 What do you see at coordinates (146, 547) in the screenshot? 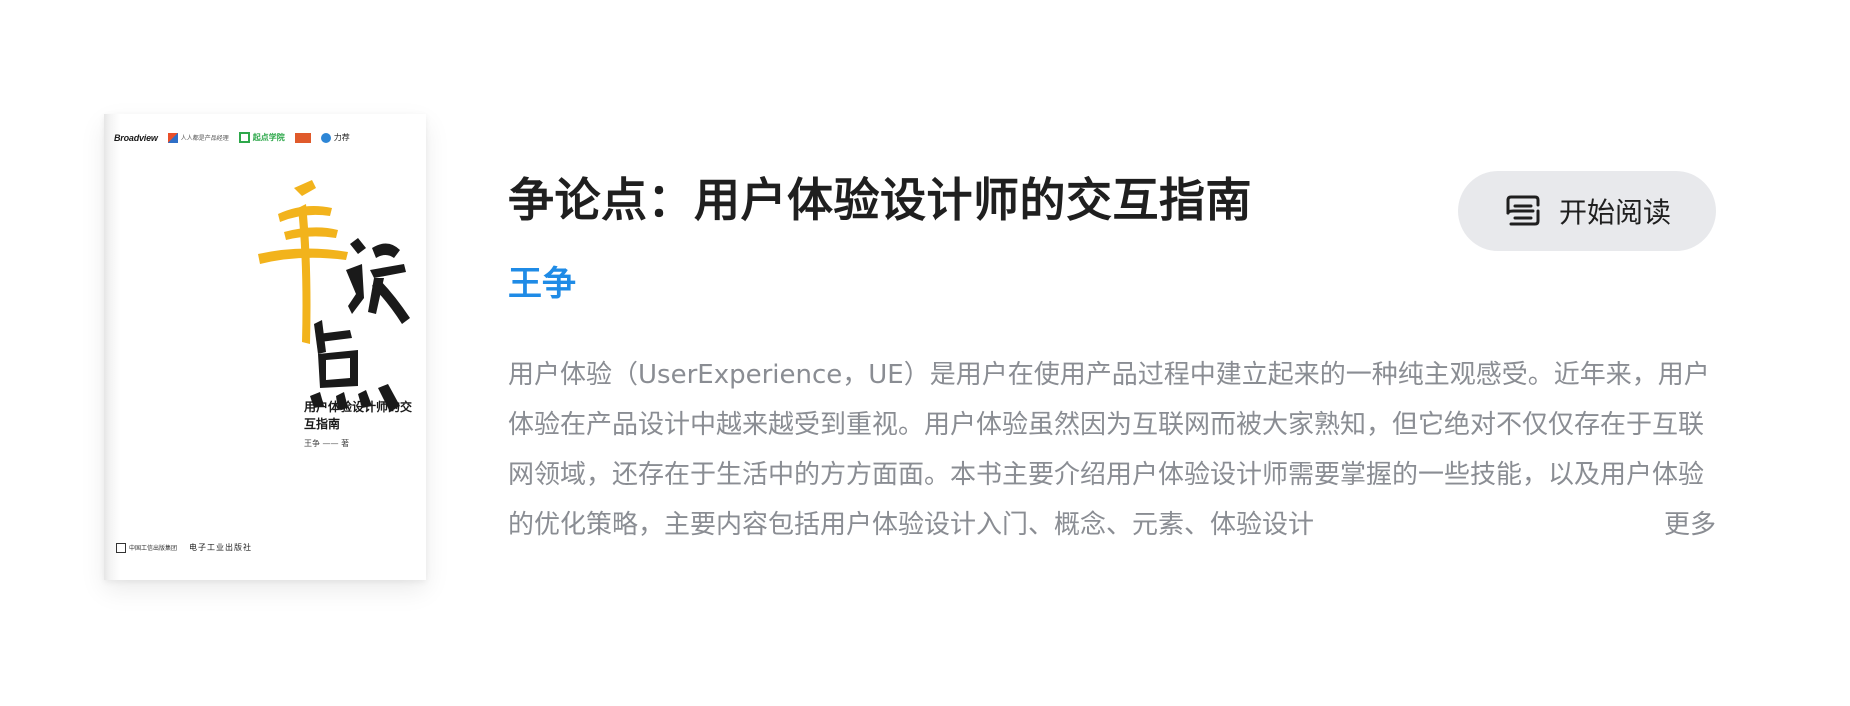
I see `publisher-group-1: 中国工信出版集团` at bounding box center [146, 547].